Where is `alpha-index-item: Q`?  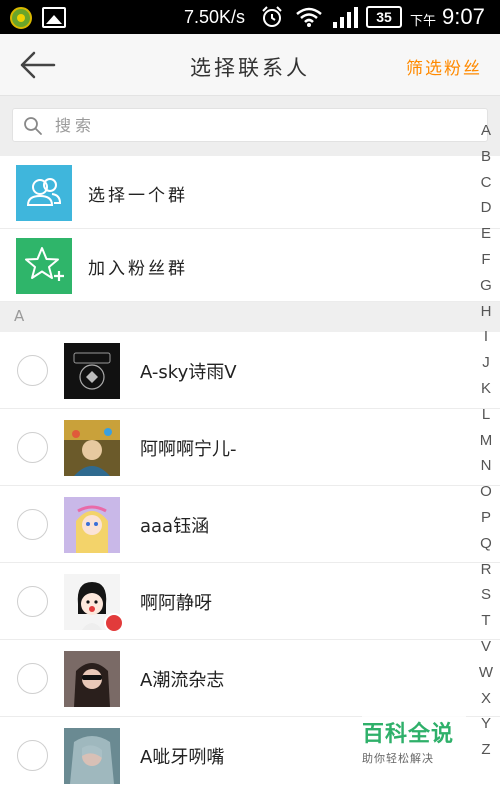
alpha-index-item: Q is located at coordinates (486, 544).